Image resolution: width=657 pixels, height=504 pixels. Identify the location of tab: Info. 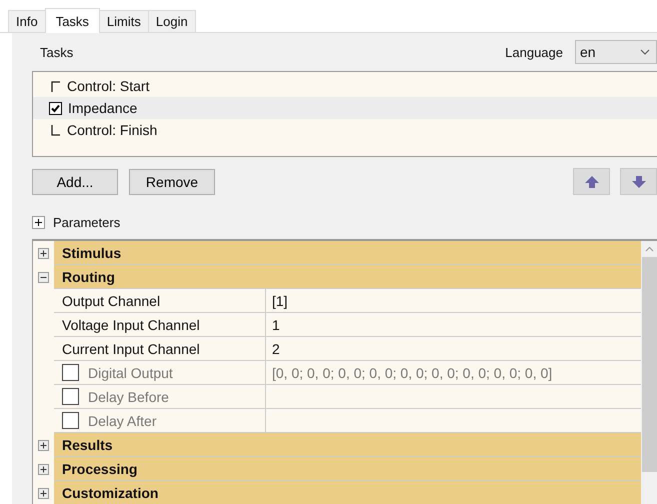
(27, 21).